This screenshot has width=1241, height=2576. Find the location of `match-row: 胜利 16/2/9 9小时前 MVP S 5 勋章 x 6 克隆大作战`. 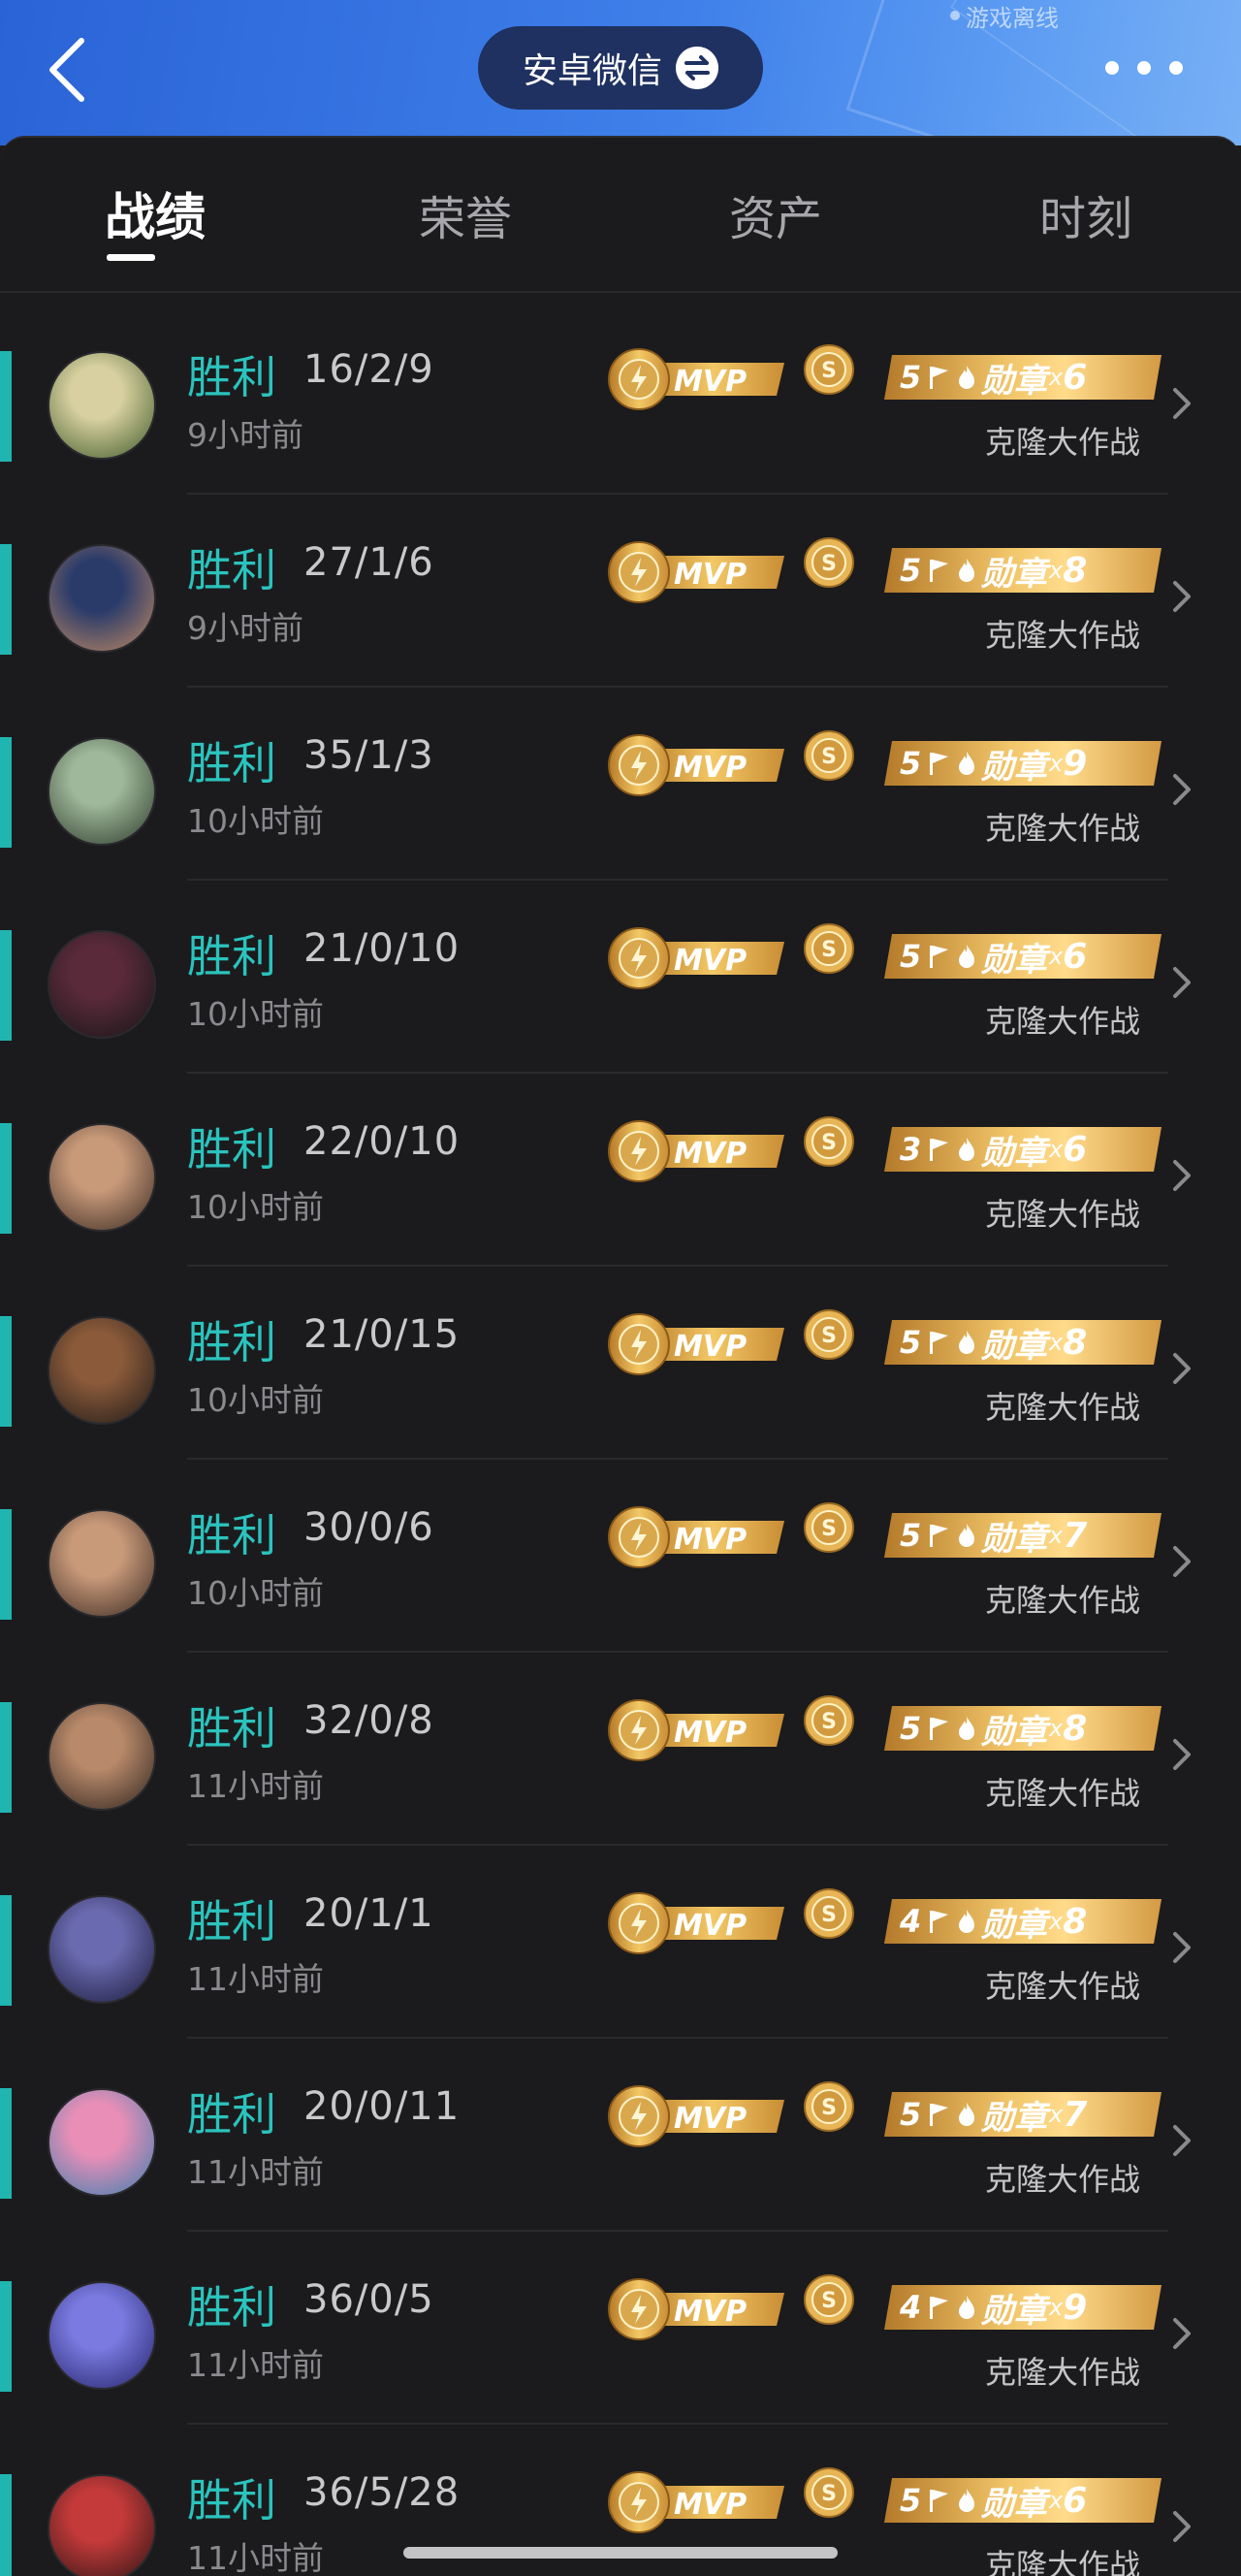

match-row: 胜利 16/2/9 9小时前 MVP S 5 勋章 x 6 克隆大作战 is located at coordinates (620, 398).